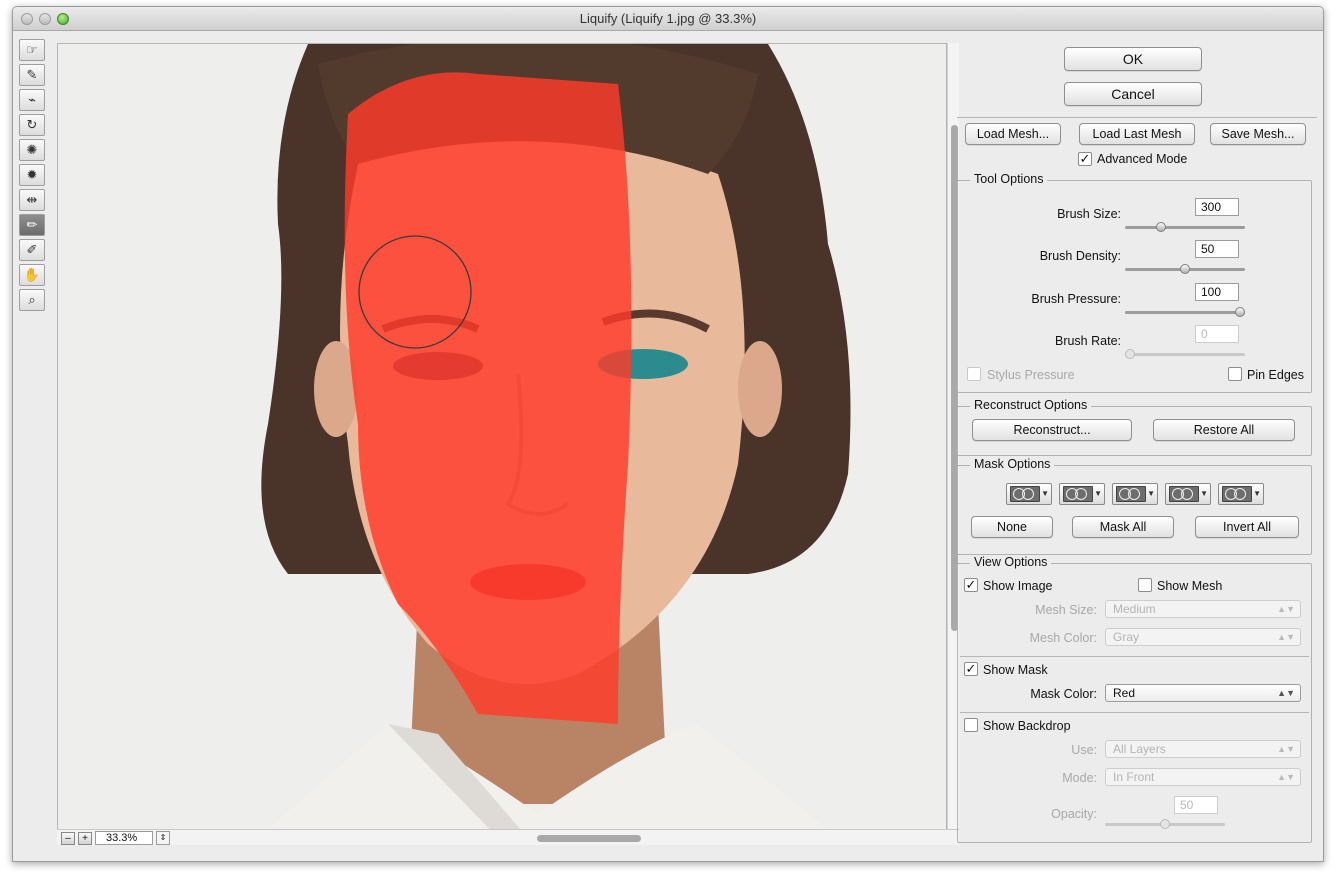 This screenshot has height=874, width=1336. I want to click on pucker-icon: ✺, so click(32, 149).